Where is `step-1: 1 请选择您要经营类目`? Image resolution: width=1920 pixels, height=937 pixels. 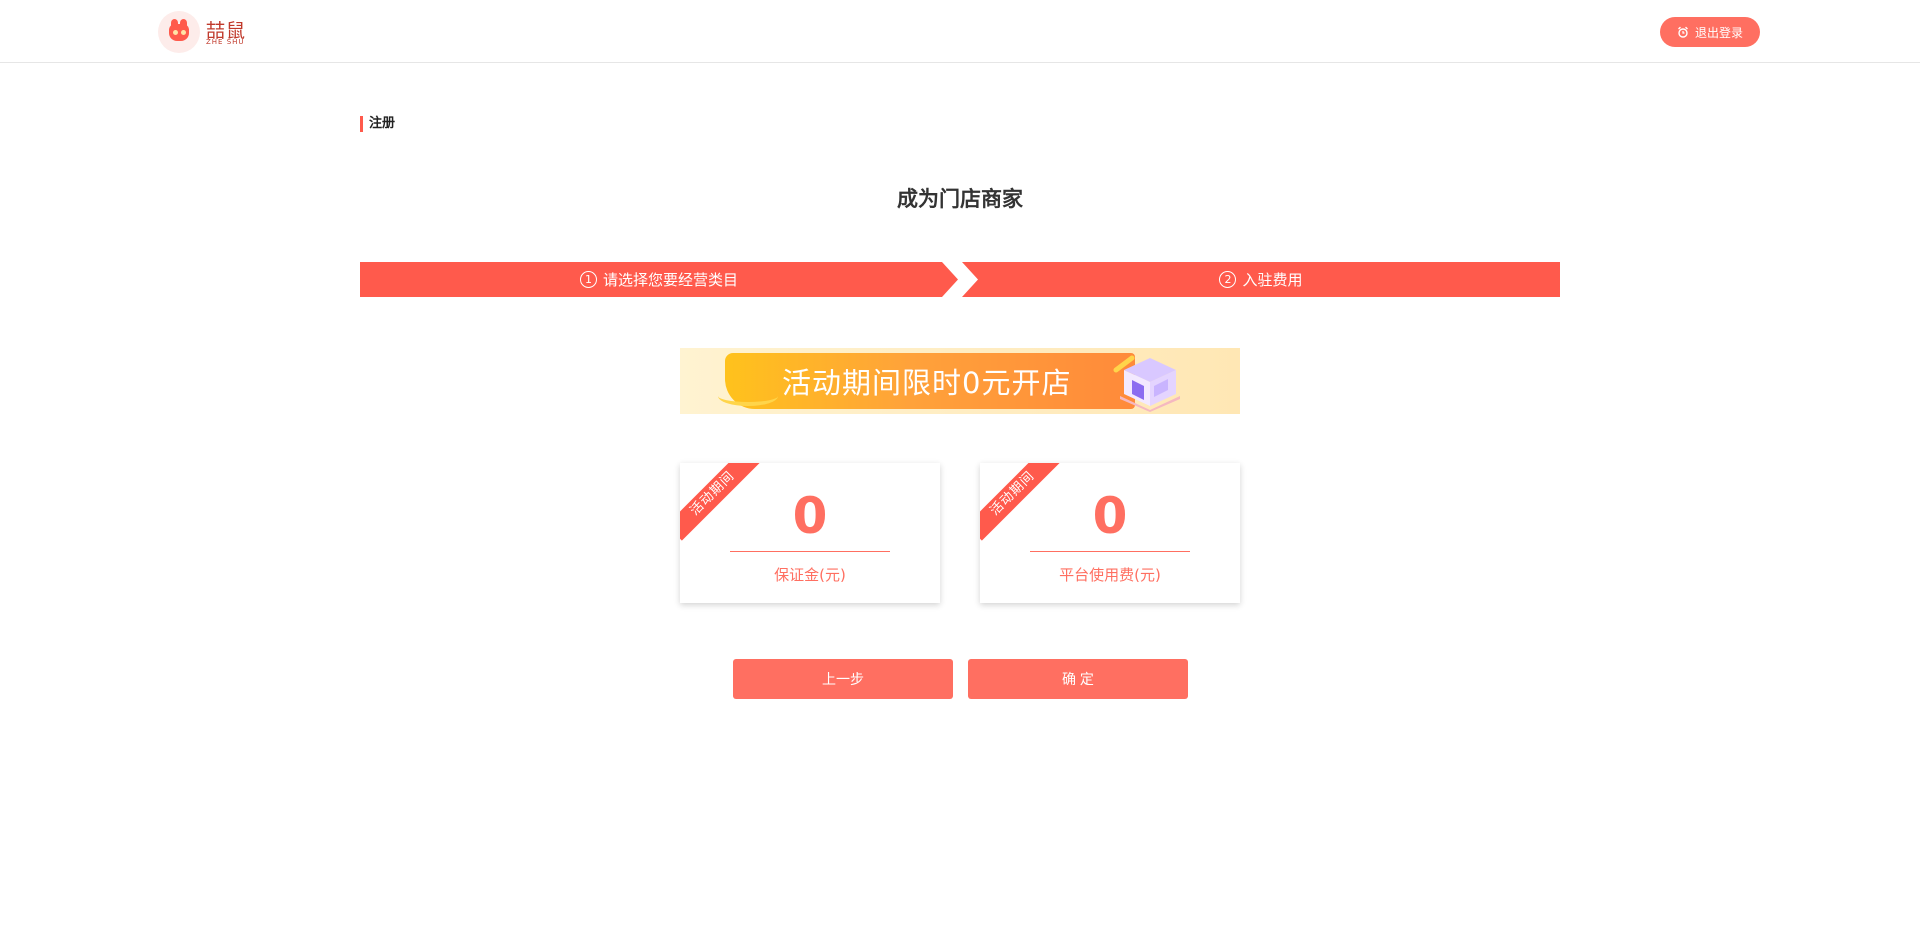
step-1: 1 请选择您要经营类目 is located at coordinates (659, 279).